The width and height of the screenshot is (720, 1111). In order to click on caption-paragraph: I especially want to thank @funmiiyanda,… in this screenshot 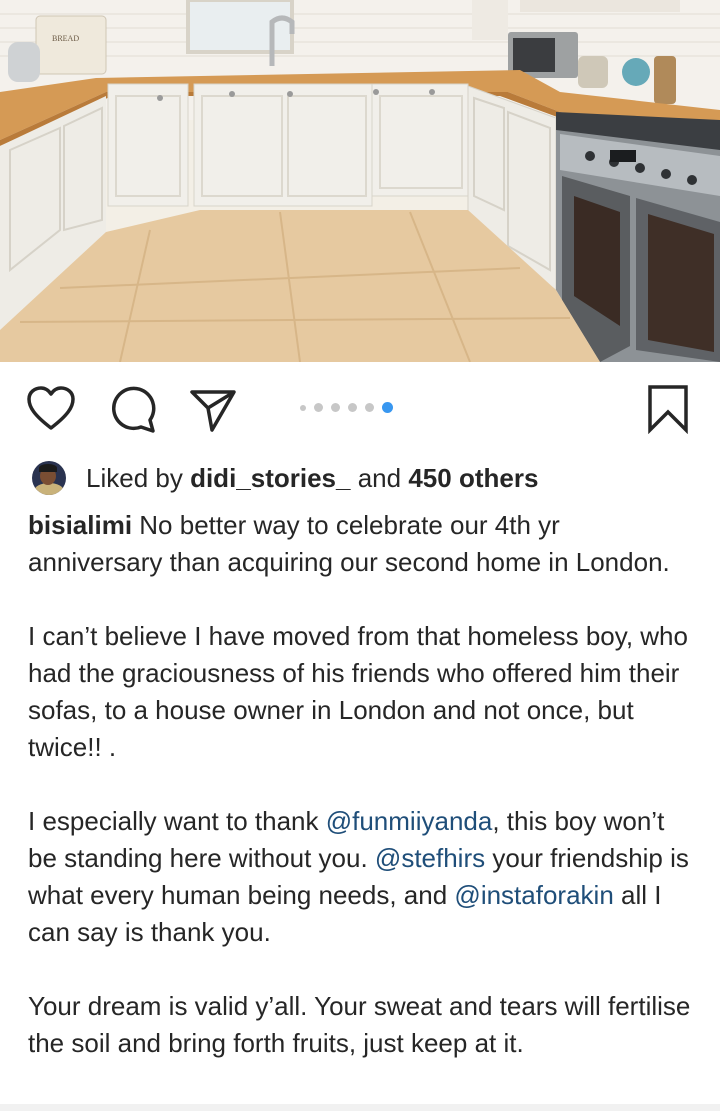, I will do `click(363, 877)`.